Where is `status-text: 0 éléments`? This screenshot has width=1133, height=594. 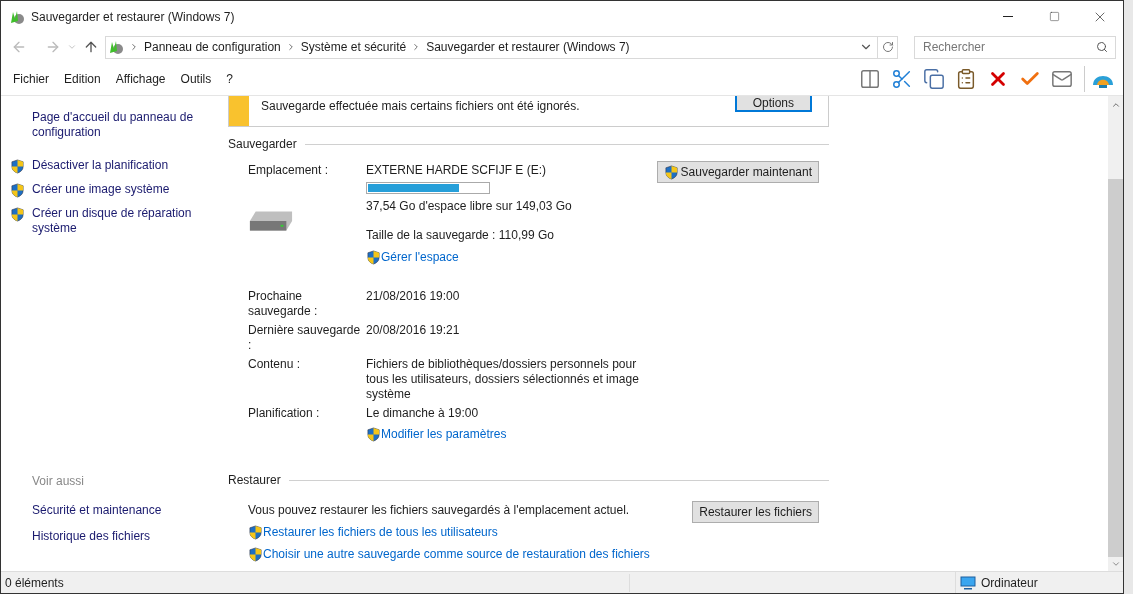 status-text: 0 éléments is located at coordinates (317, 582).